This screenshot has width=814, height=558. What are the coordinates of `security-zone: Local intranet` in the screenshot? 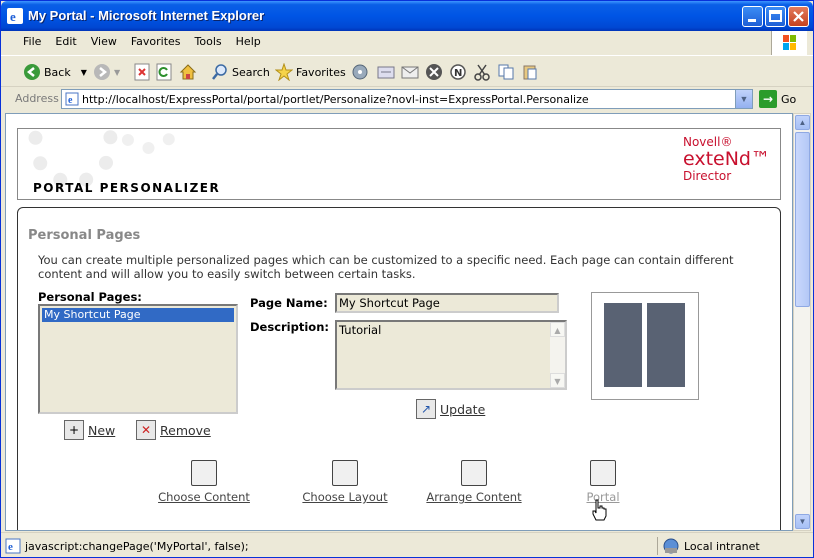 It's located at (732, 546).